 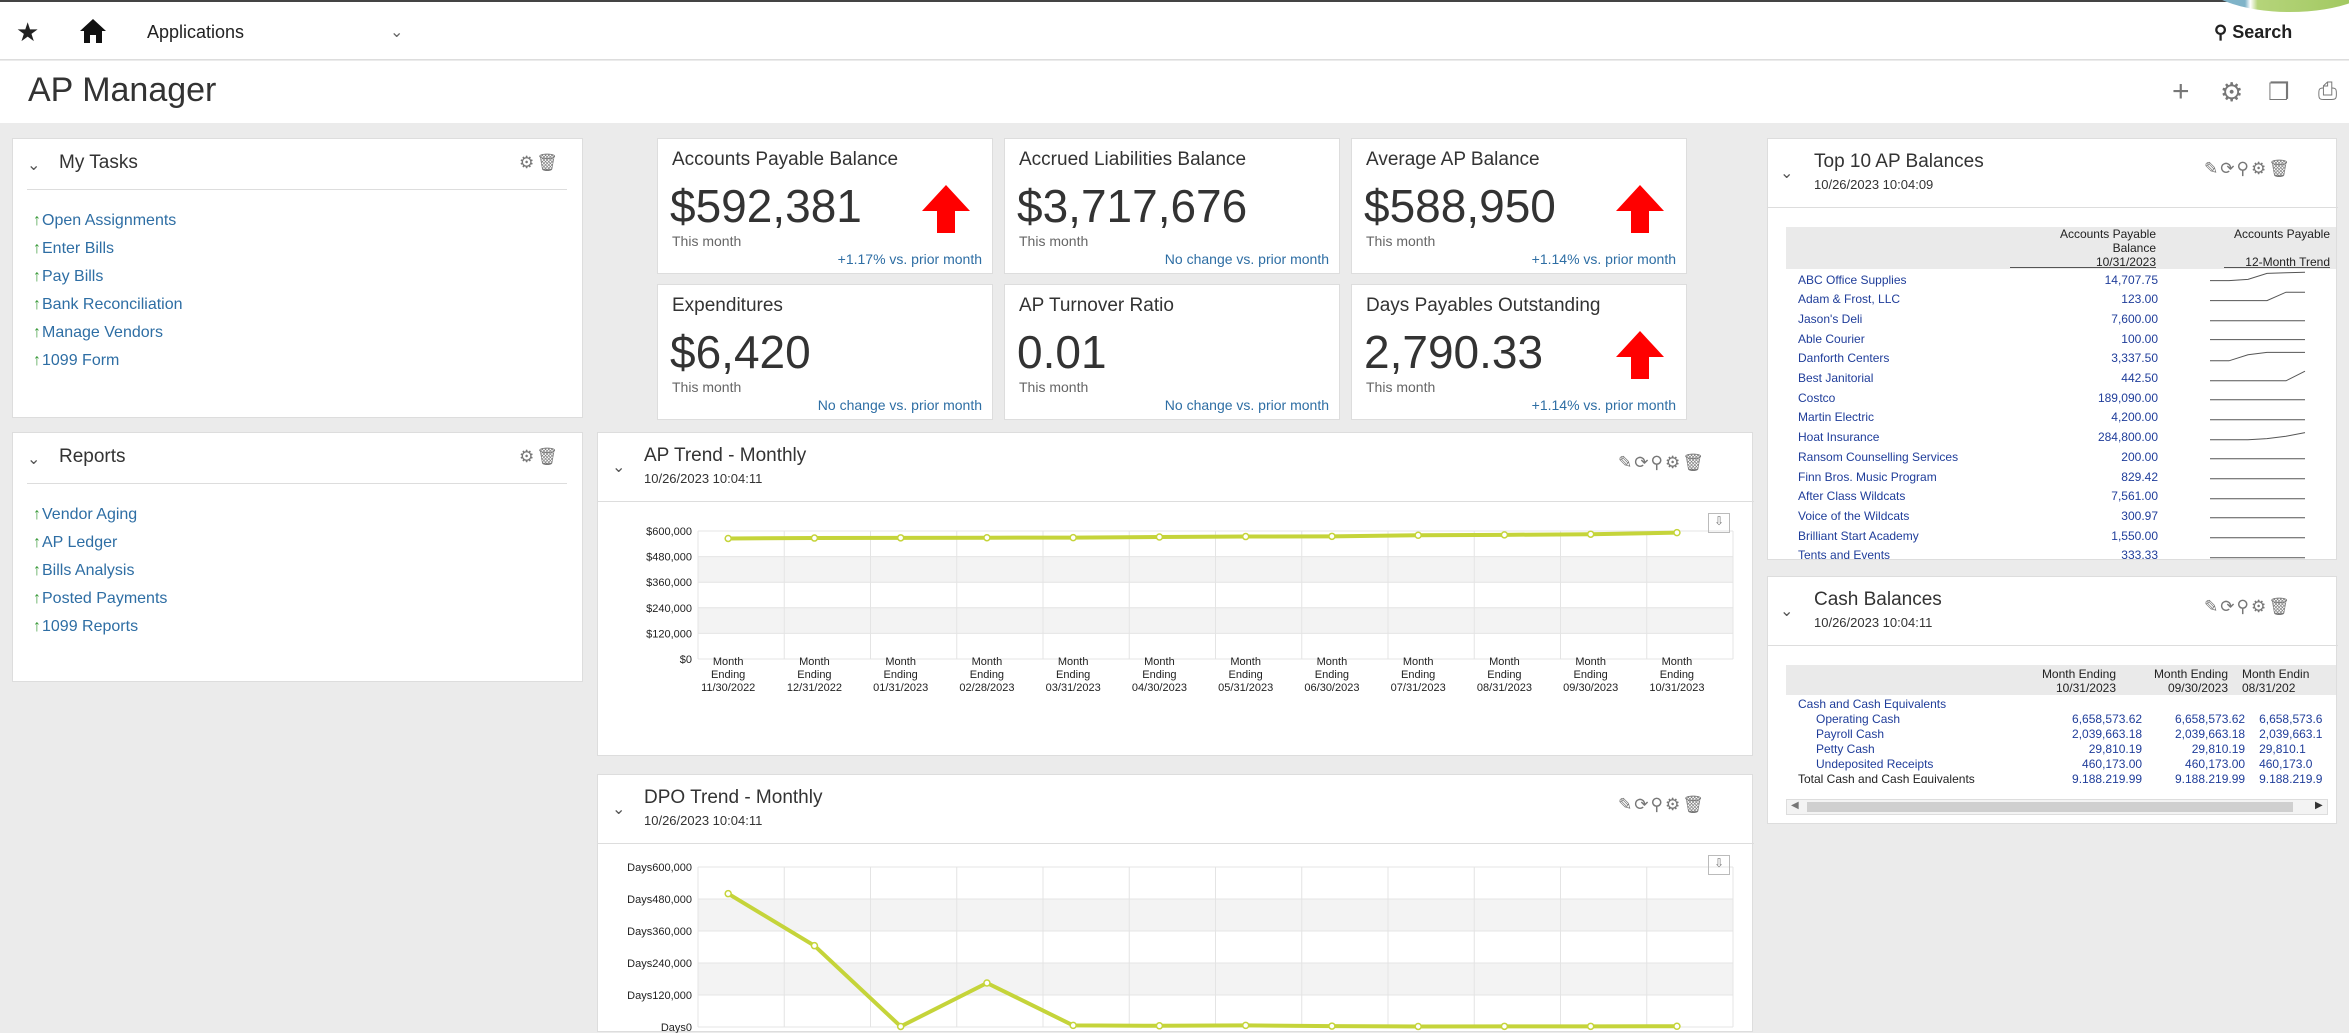 What do you see at coordinates (1913, 438) in the screenshot?
I see `vendor-name: Hoat Insurance` at bounding box center [1913, 438].